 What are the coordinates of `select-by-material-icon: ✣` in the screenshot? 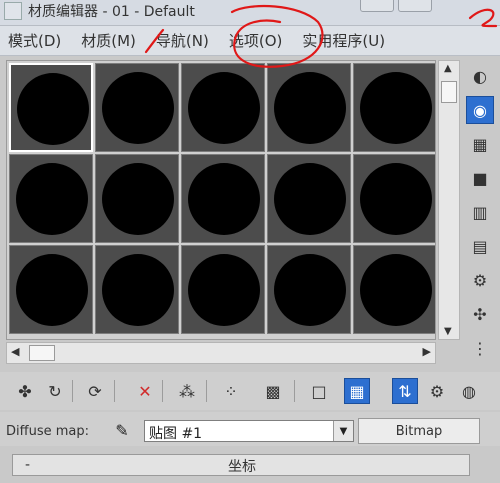 It's located at (480, 314).